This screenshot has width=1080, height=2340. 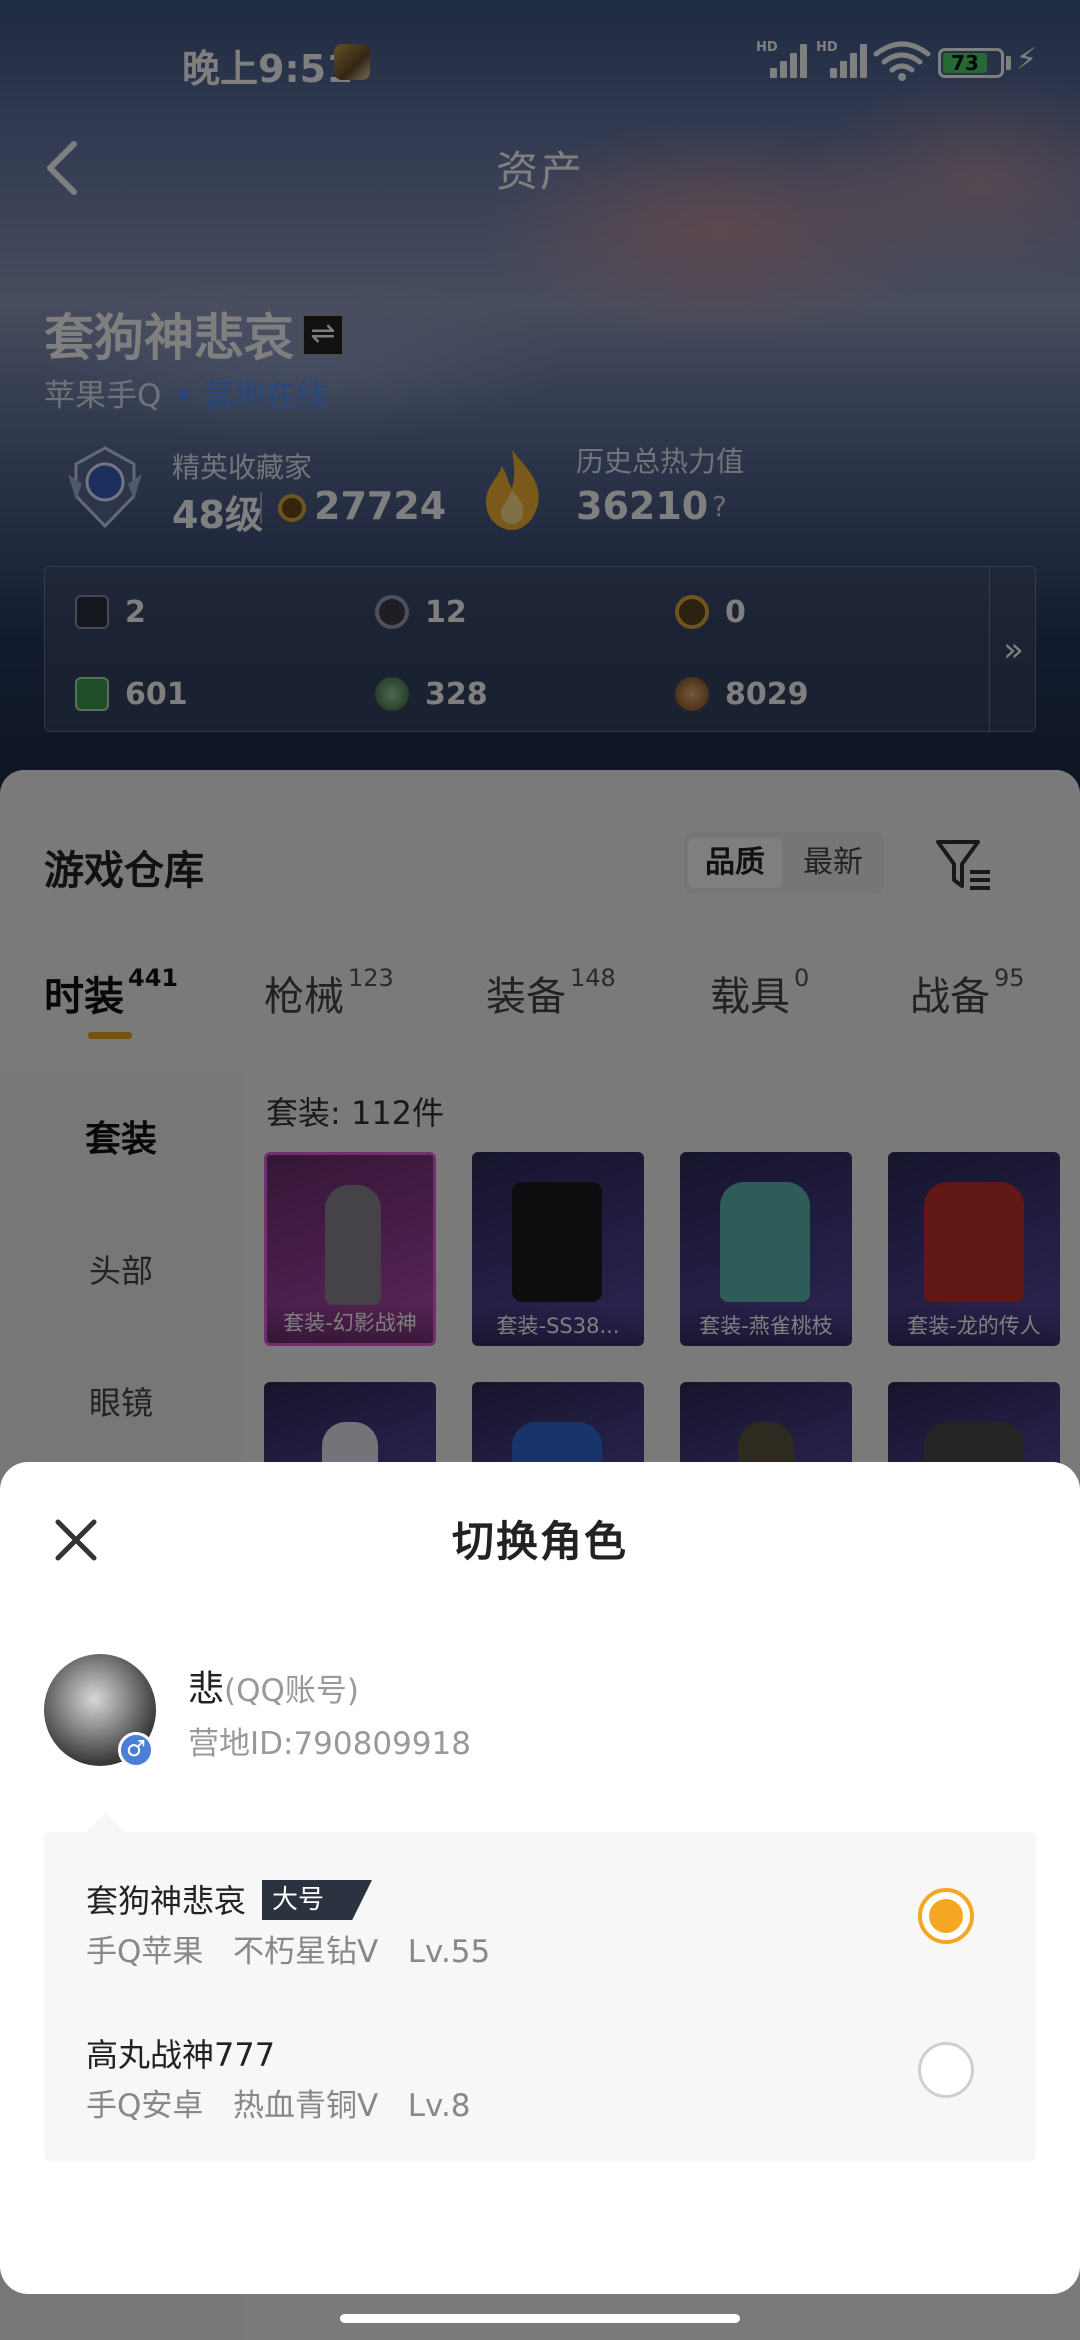 What do you see at coordinates (540, 2318) in the screenshot?
I see `home-indicator` at bounding box center [540, 2318].